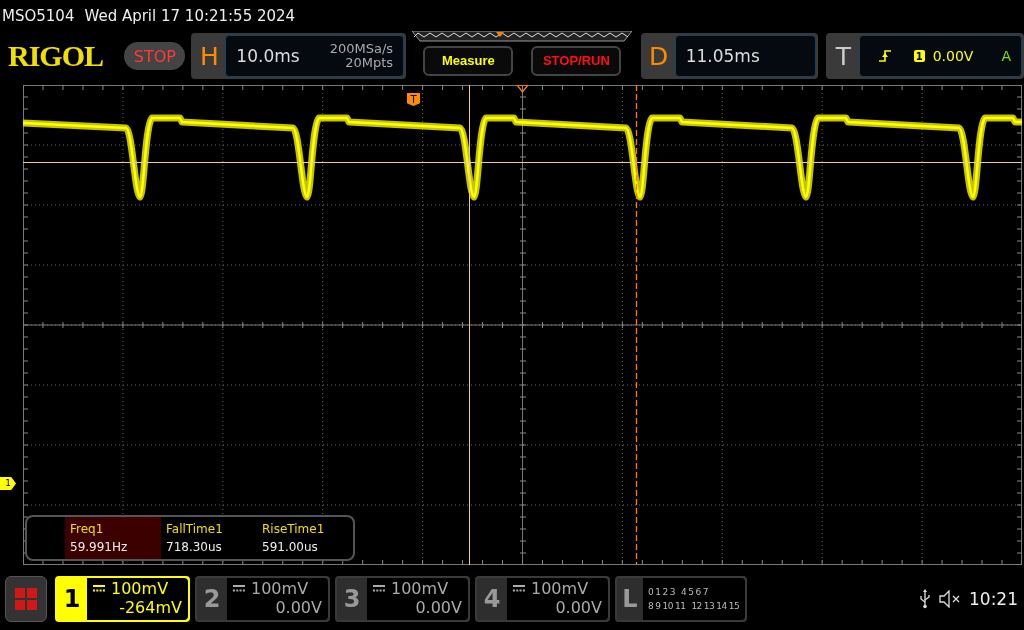 This screenshot has height=630, width=1024. I want to click on model-name: MSO5104, so click(38, 15).